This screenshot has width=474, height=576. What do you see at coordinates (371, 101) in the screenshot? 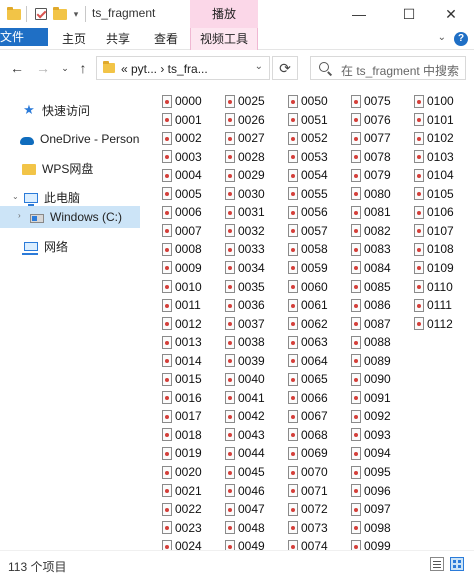
I see `file-item: 0075` at bounding box center [371, 101].